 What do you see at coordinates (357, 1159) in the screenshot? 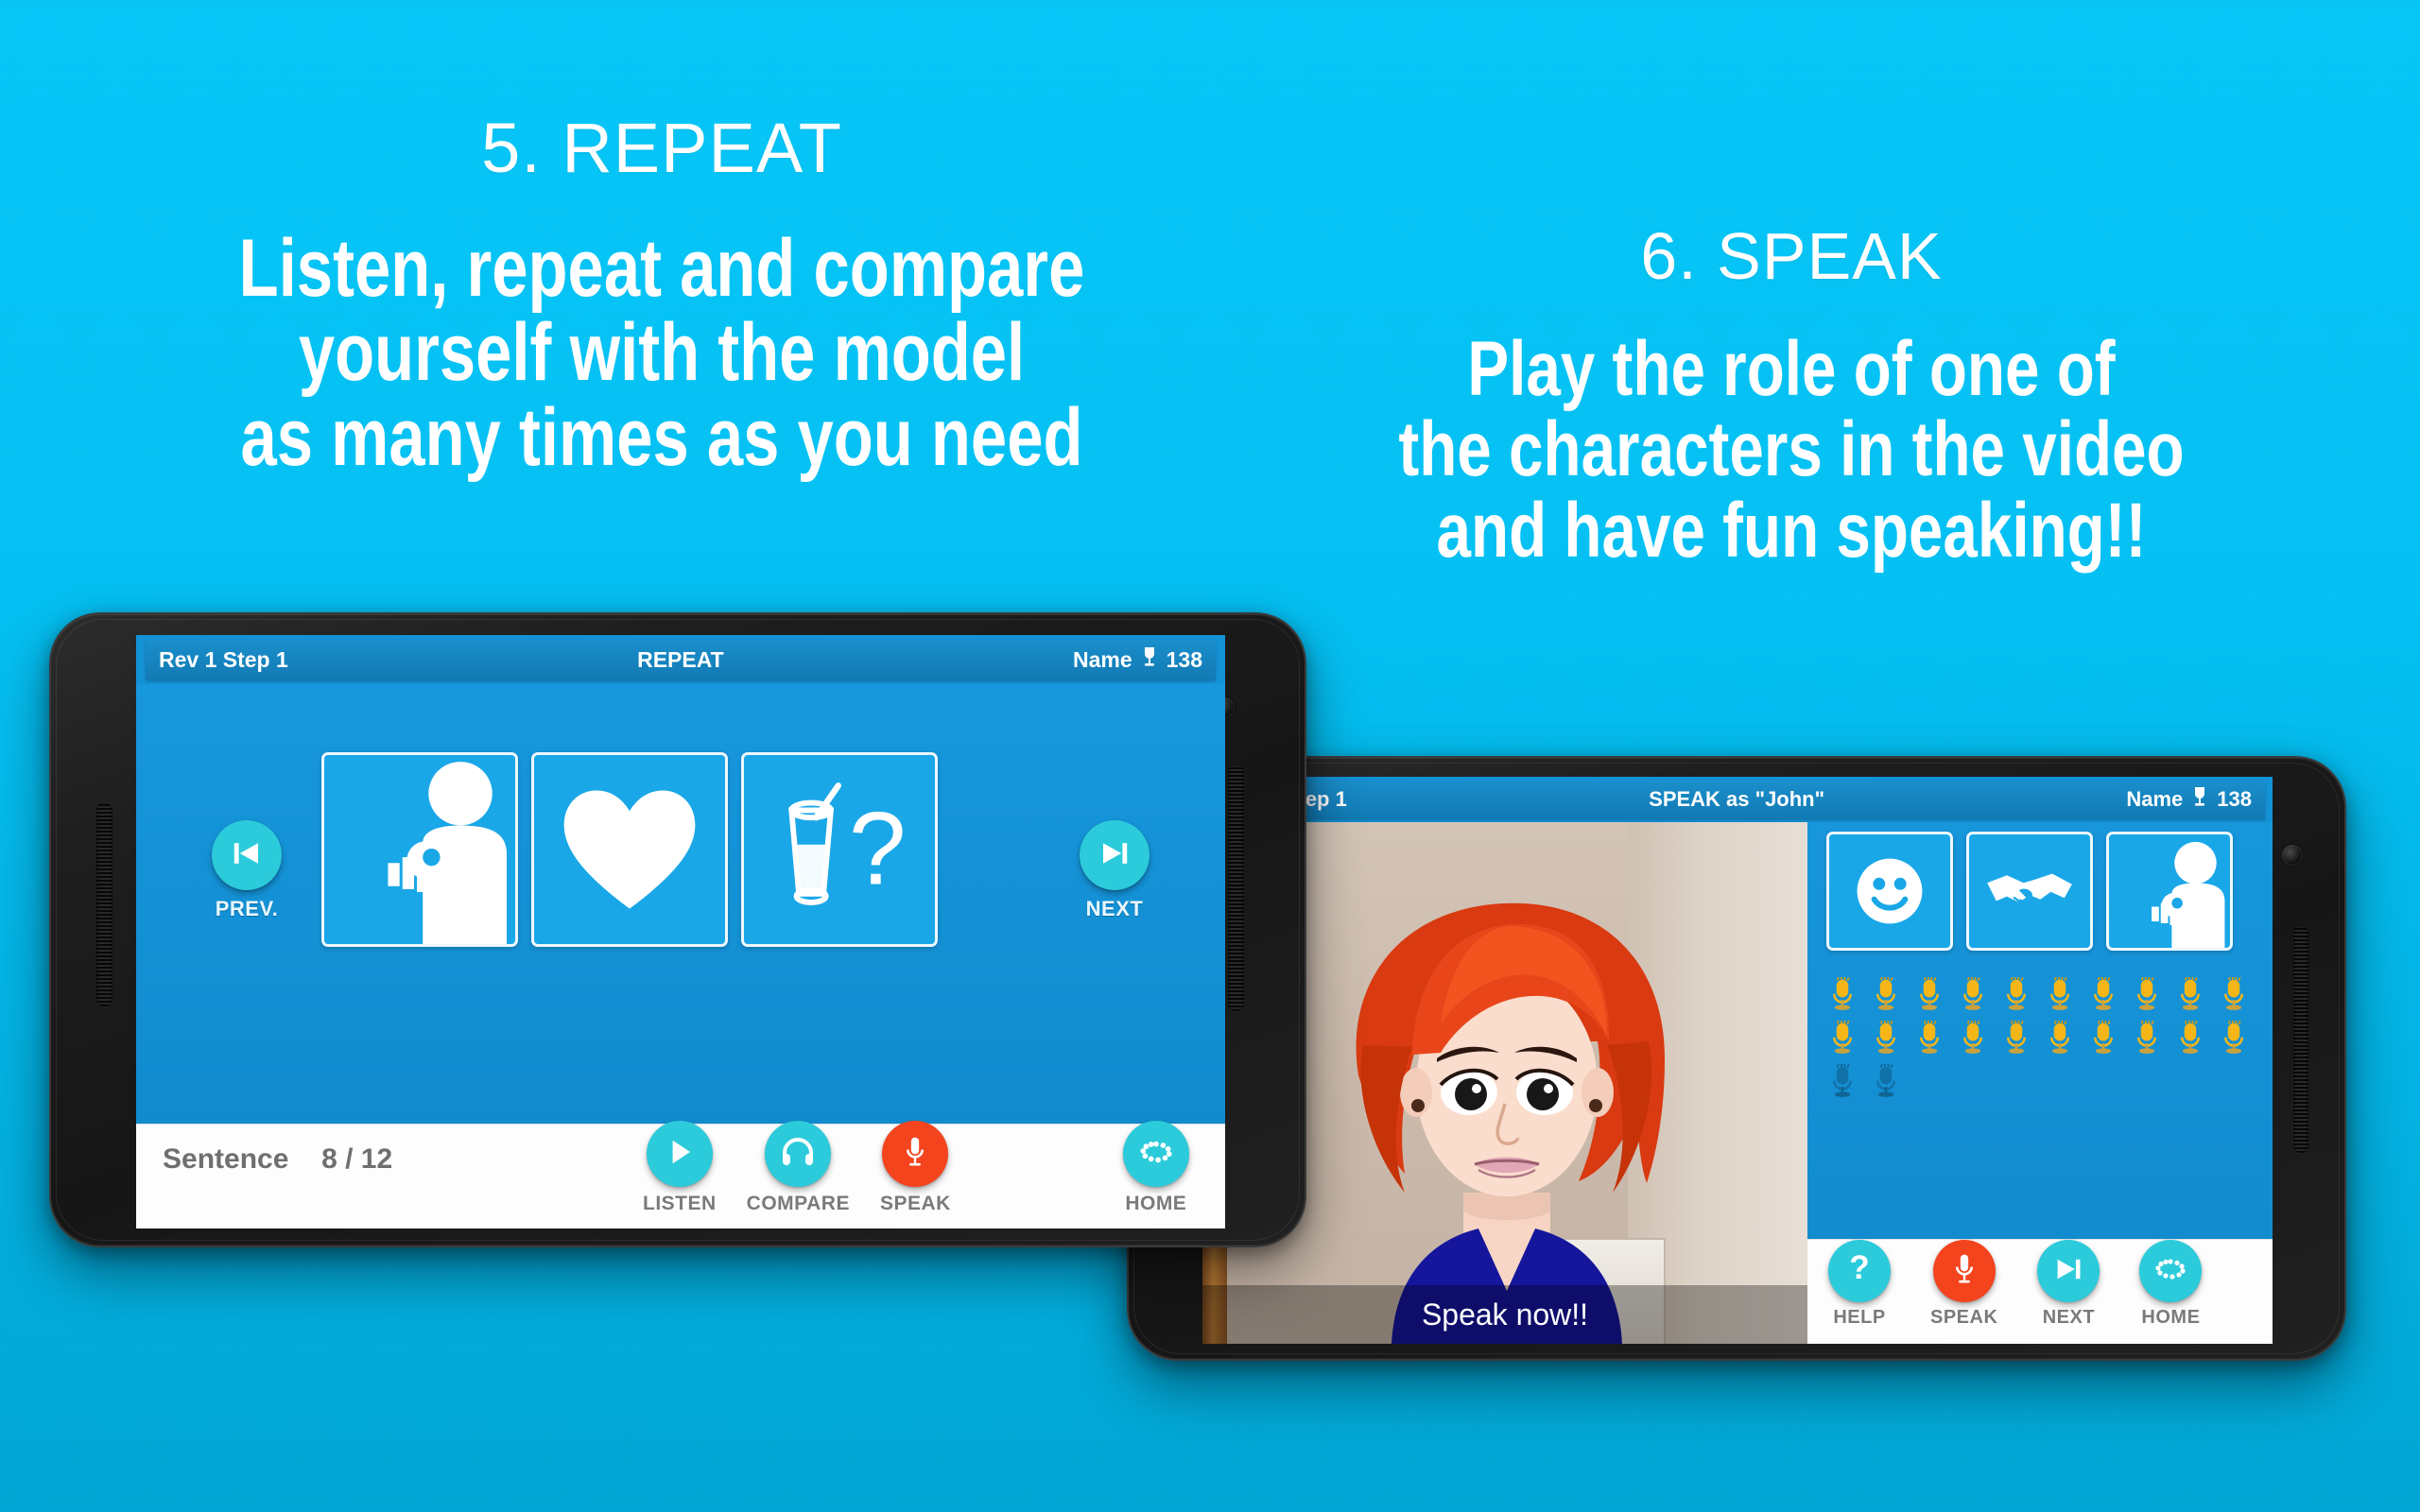
I see `sentence-value: 8 / 12` at bounding box center [357, 1159].